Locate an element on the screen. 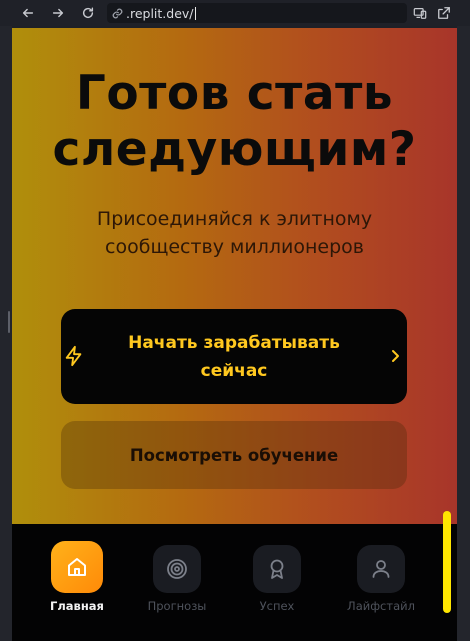 The width and height of the screenshot is (470, 641). nav-item-success: Успех is located at coordinates (277, 577).